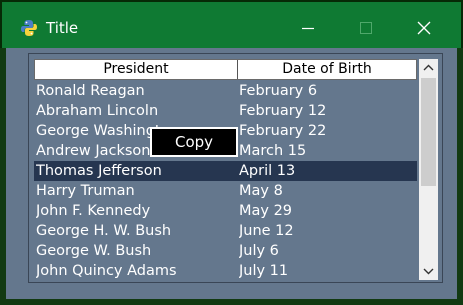  What do you see at coordinates (273, 151) in the screenshot?
I see `date-cell: March 15` at bounding box center [273, 151].